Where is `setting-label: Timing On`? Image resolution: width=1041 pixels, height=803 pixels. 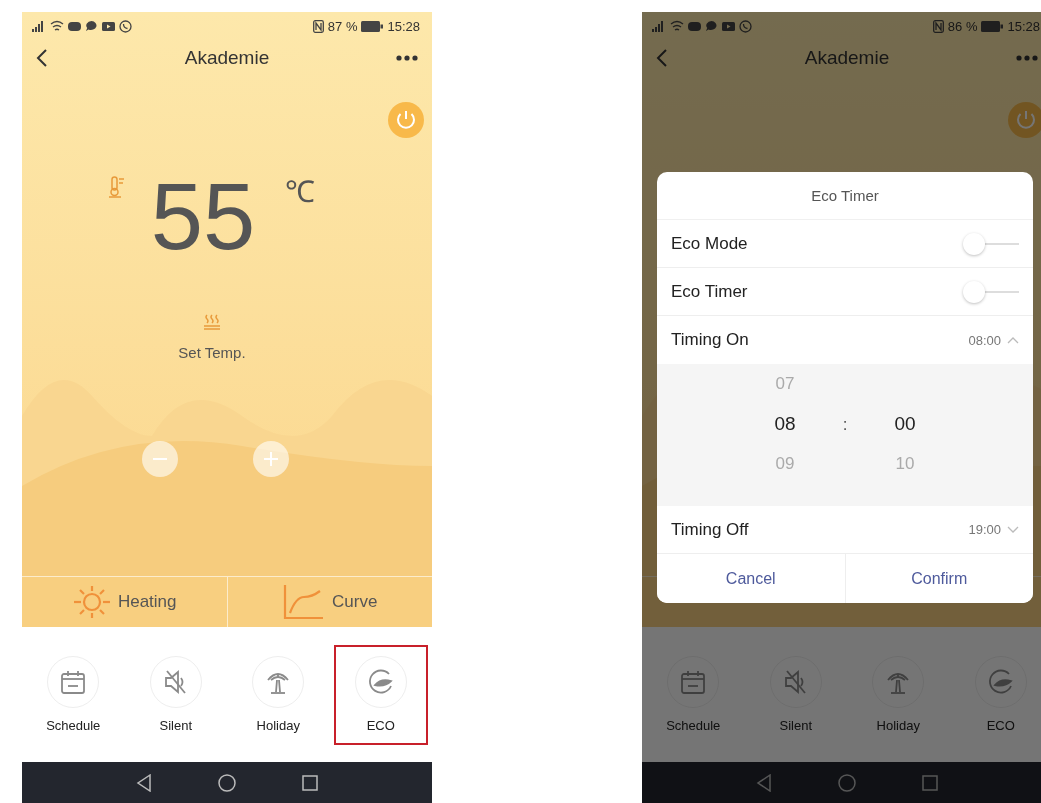
setting-label: Timing On is located at coordinates (710, 340).